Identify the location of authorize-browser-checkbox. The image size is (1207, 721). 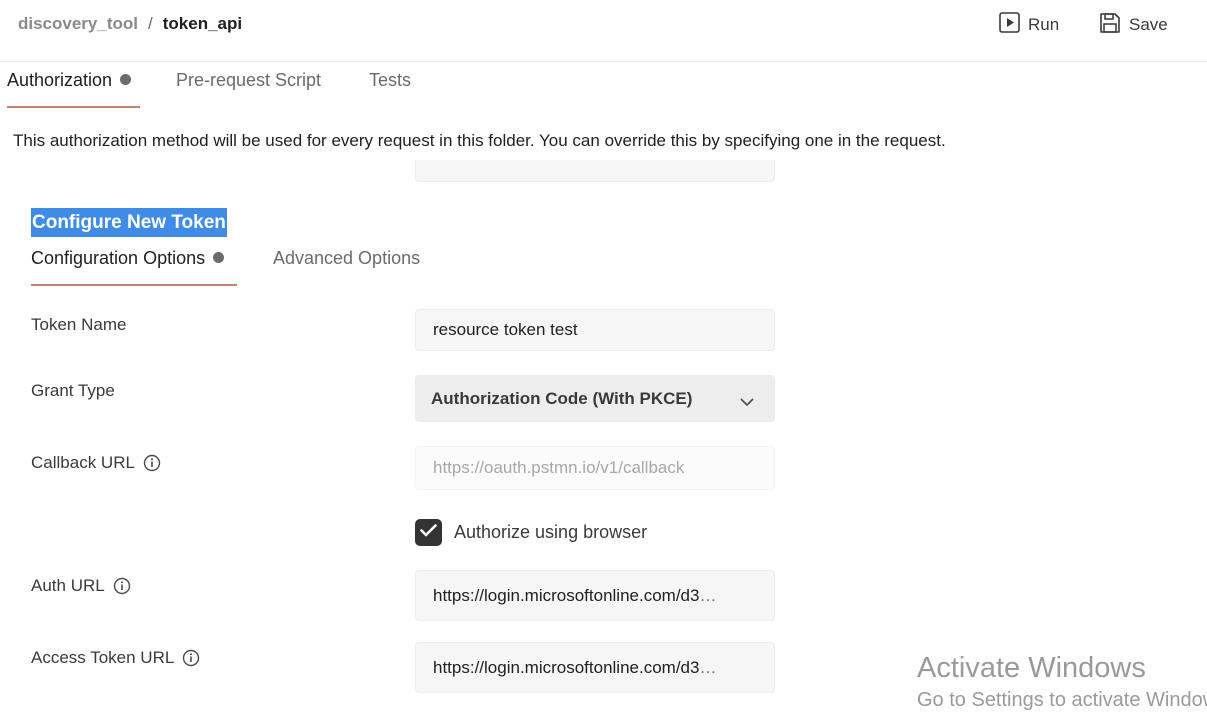
(428, 532).